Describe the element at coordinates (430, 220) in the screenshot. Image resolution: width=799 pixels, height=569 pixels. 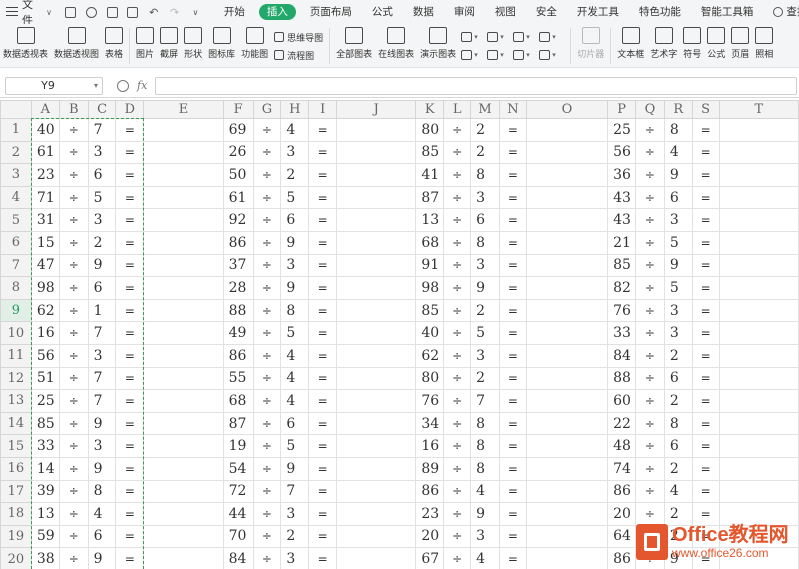
I see `cell-dividend: 13` at that location.